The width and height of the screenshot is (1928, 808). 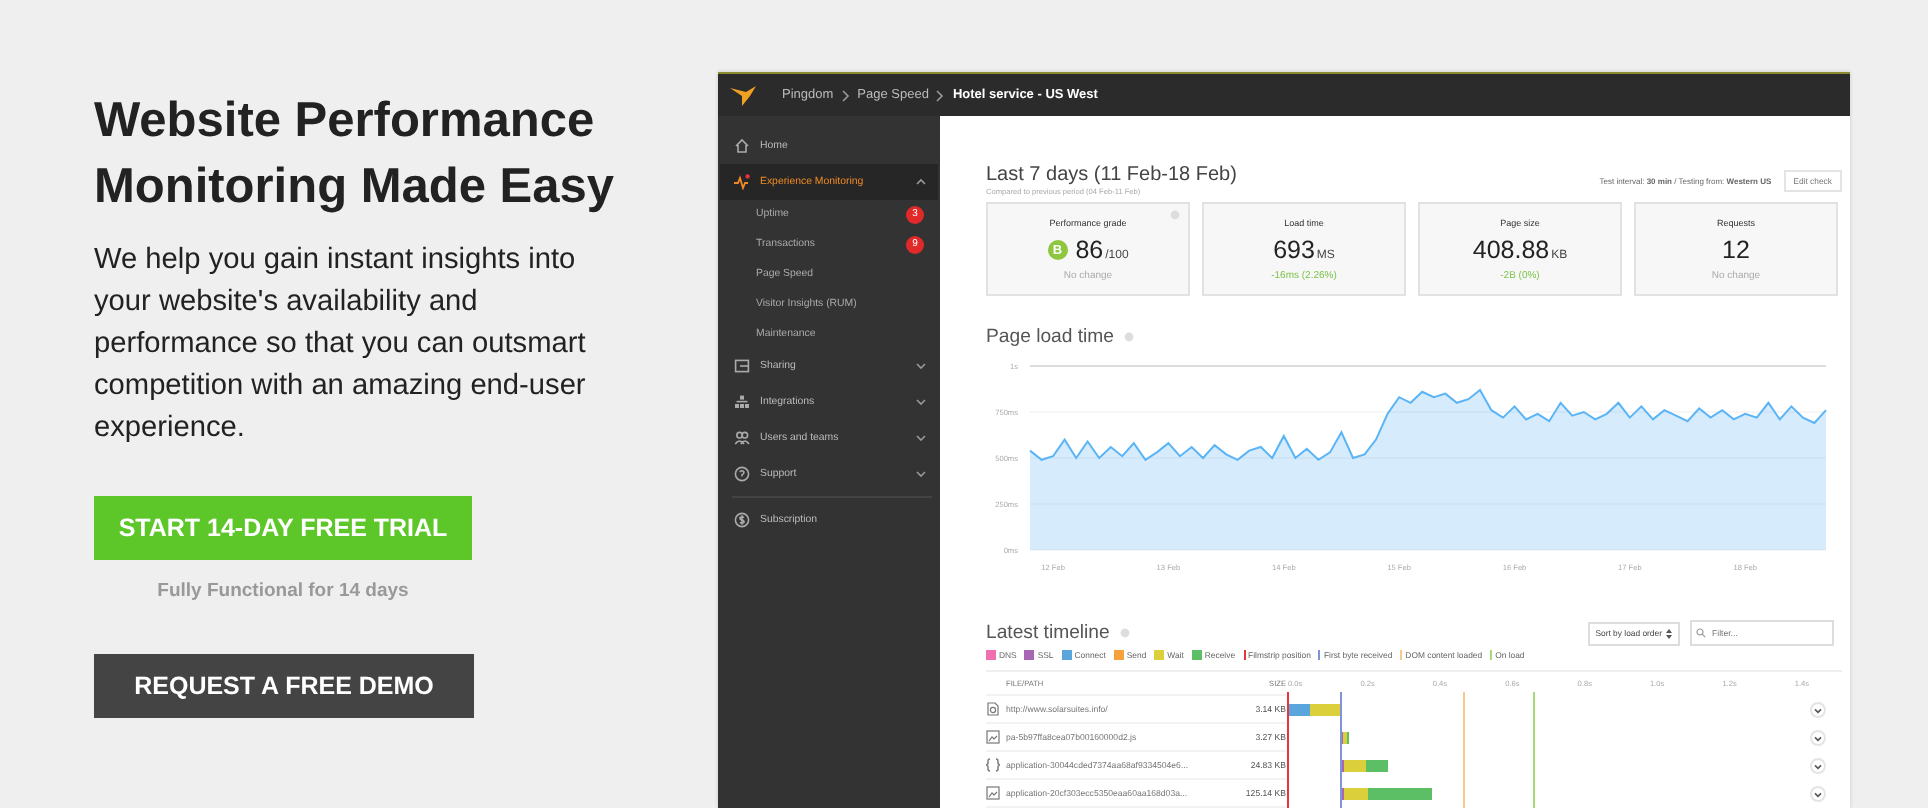 What do you see at coordinates (1736, 250) in the screenshot?
I see `metric-value: 12` at bounding box center [1736, 250].